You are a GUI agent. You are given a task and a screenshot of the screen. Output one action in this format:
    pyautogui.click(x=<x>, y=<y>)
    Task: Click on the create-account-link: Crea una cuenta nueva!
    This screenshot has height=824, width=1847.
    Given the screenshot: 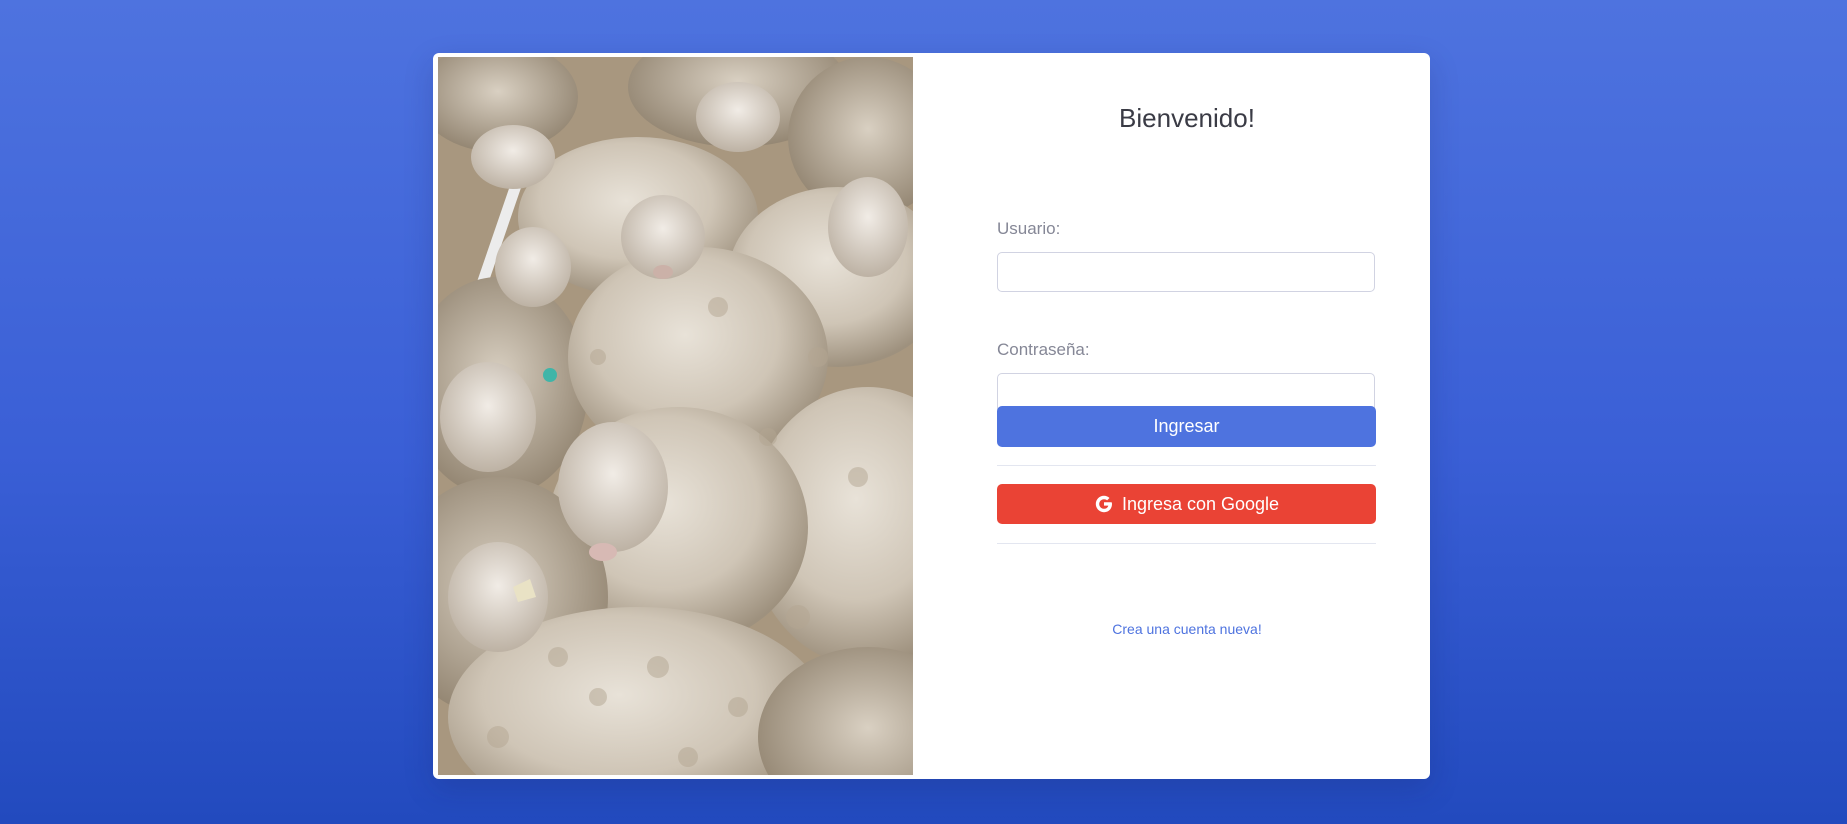 What is the action you would take?
    pyautogui.click(x=1187, y=629)
    